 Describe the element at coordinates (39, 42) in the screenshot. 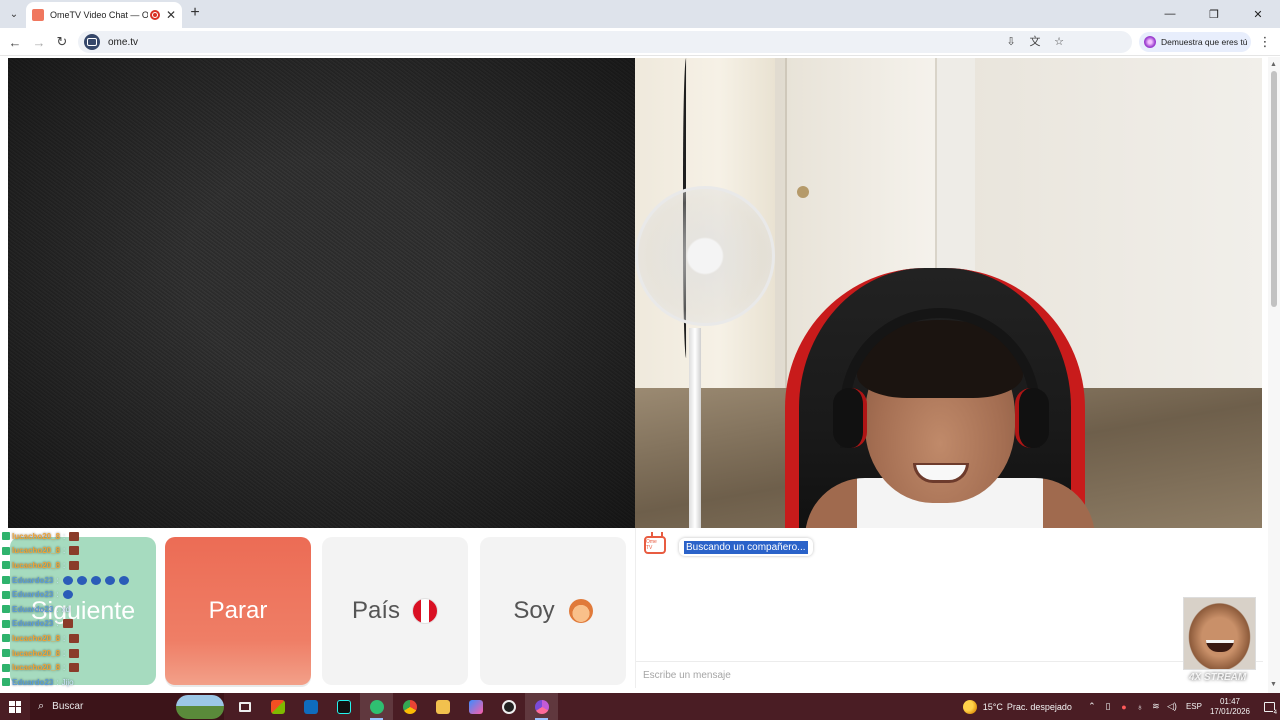

I see `forward-icon: →` at that location.